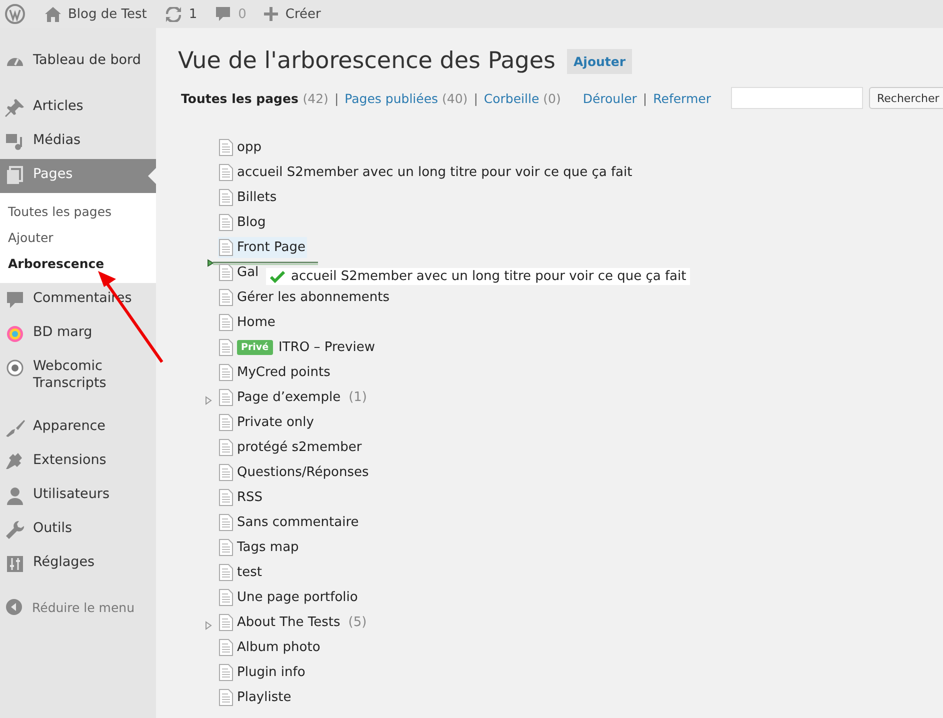 This screenshot has height=718, width=943. I want to click on update-count: 1, so click(193, 14).